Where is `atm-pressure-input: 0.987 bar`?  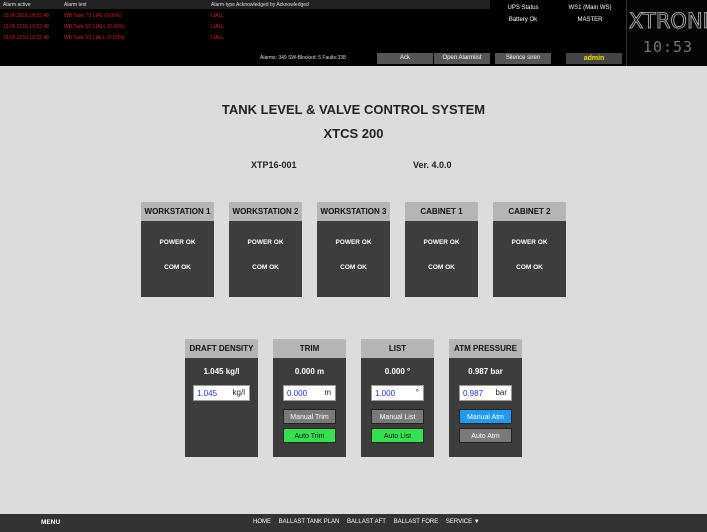 atm-pressure-input: 0.987 bar is located at coordinates (485, 393).